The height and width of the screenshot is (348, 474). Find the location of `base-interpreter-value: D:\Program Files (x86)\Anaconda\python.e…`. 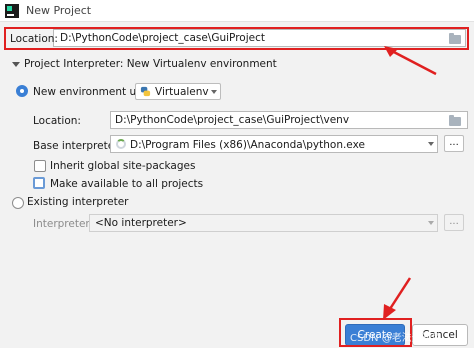

base-interpreter-value: D:\Program Files (x86)\Anaconda\python.e… is located at coordinates (247, 145).